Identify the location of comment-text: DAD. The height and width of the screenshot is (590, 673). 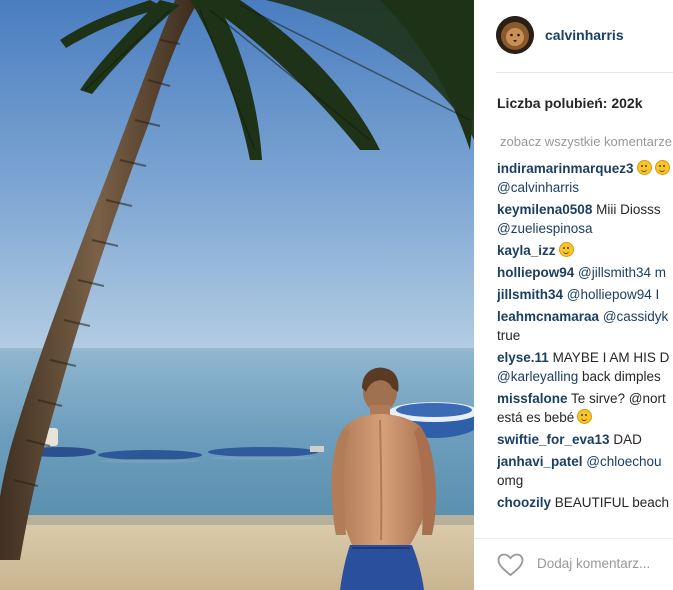
(625, 439).